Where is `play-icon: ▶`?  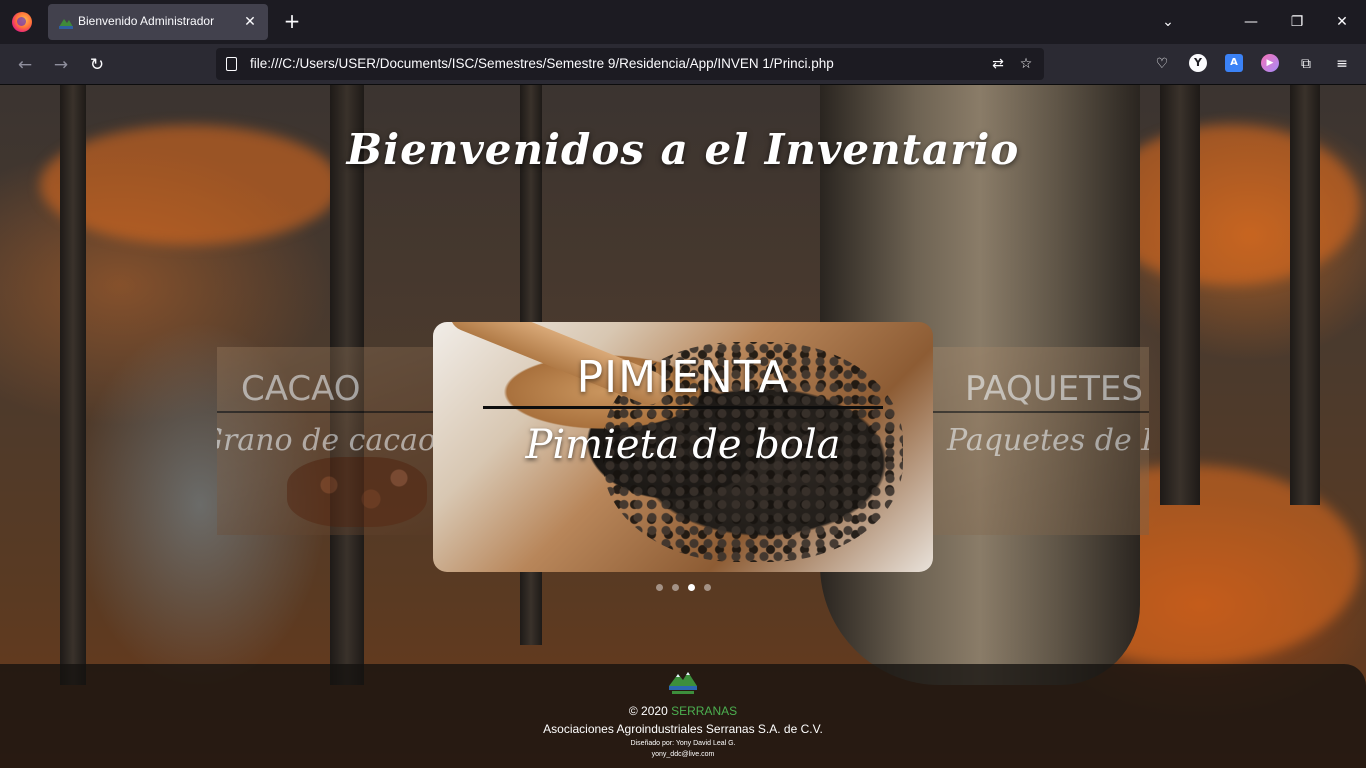 play-icon: ▶ is located at coordinates (1270, 63).